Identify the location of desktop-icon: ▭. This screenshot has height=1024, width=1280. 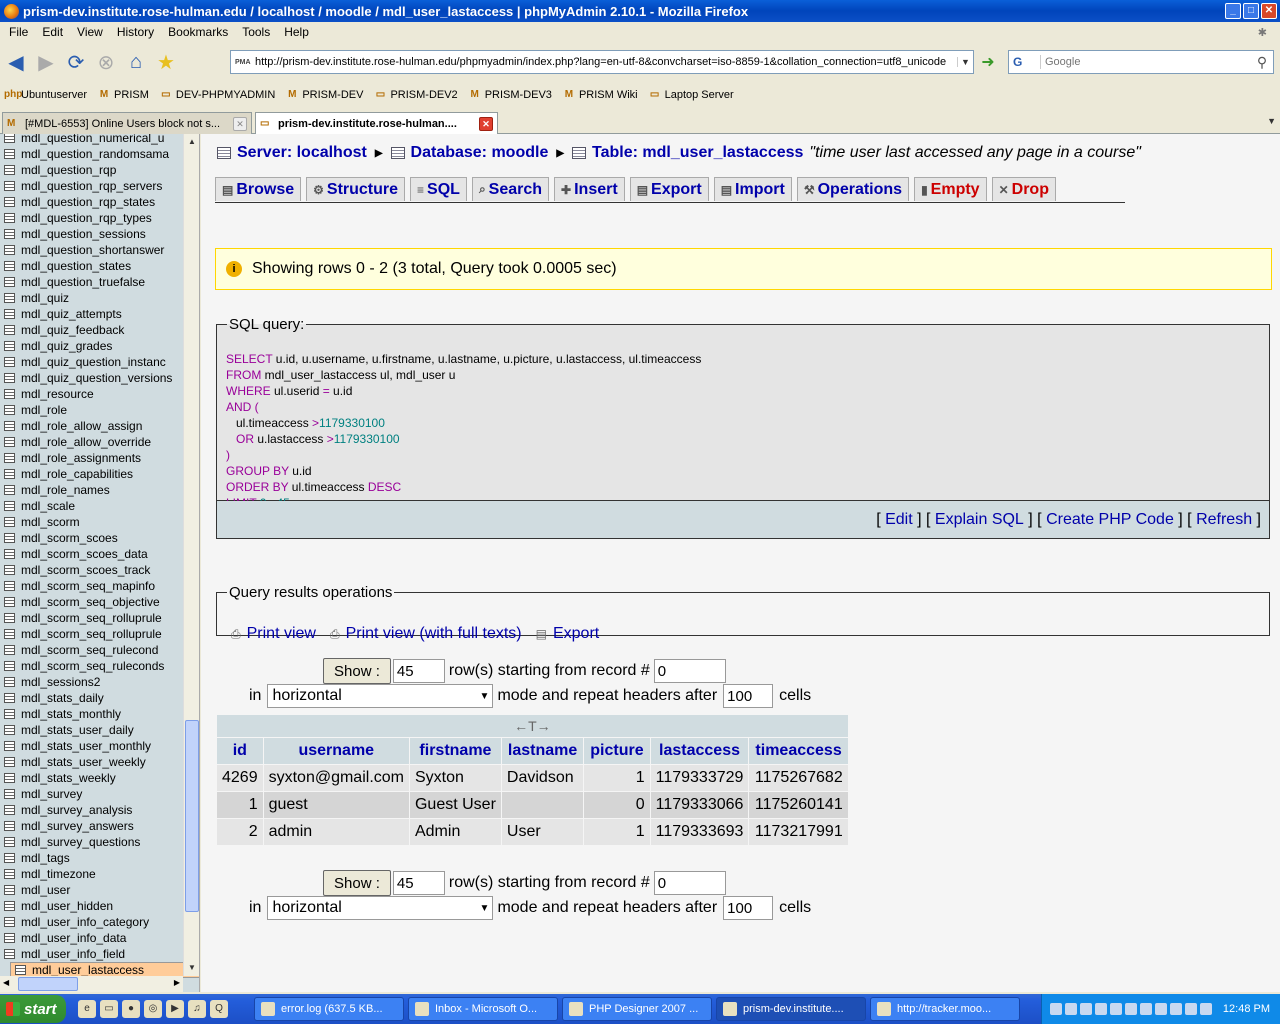
(109, 1009).